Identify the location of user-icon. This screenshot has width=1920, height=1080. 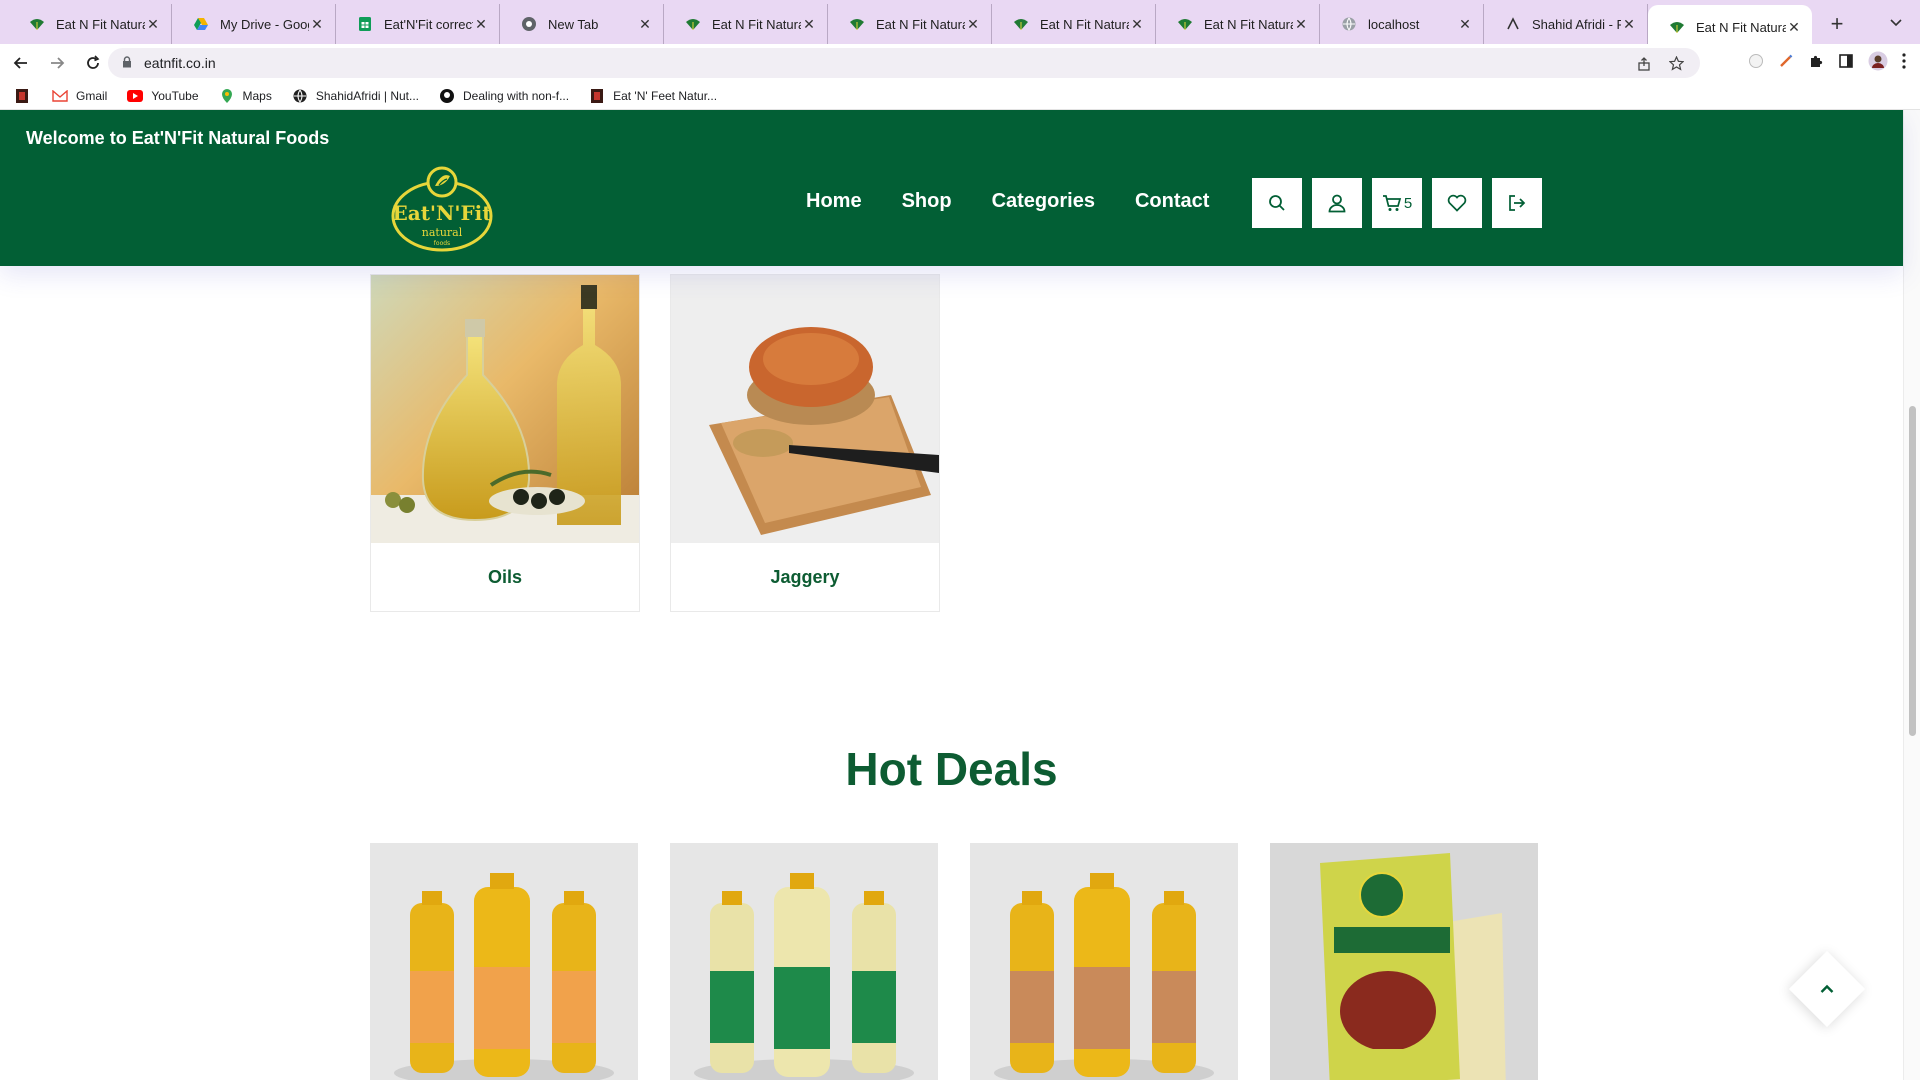
(1337, 203).